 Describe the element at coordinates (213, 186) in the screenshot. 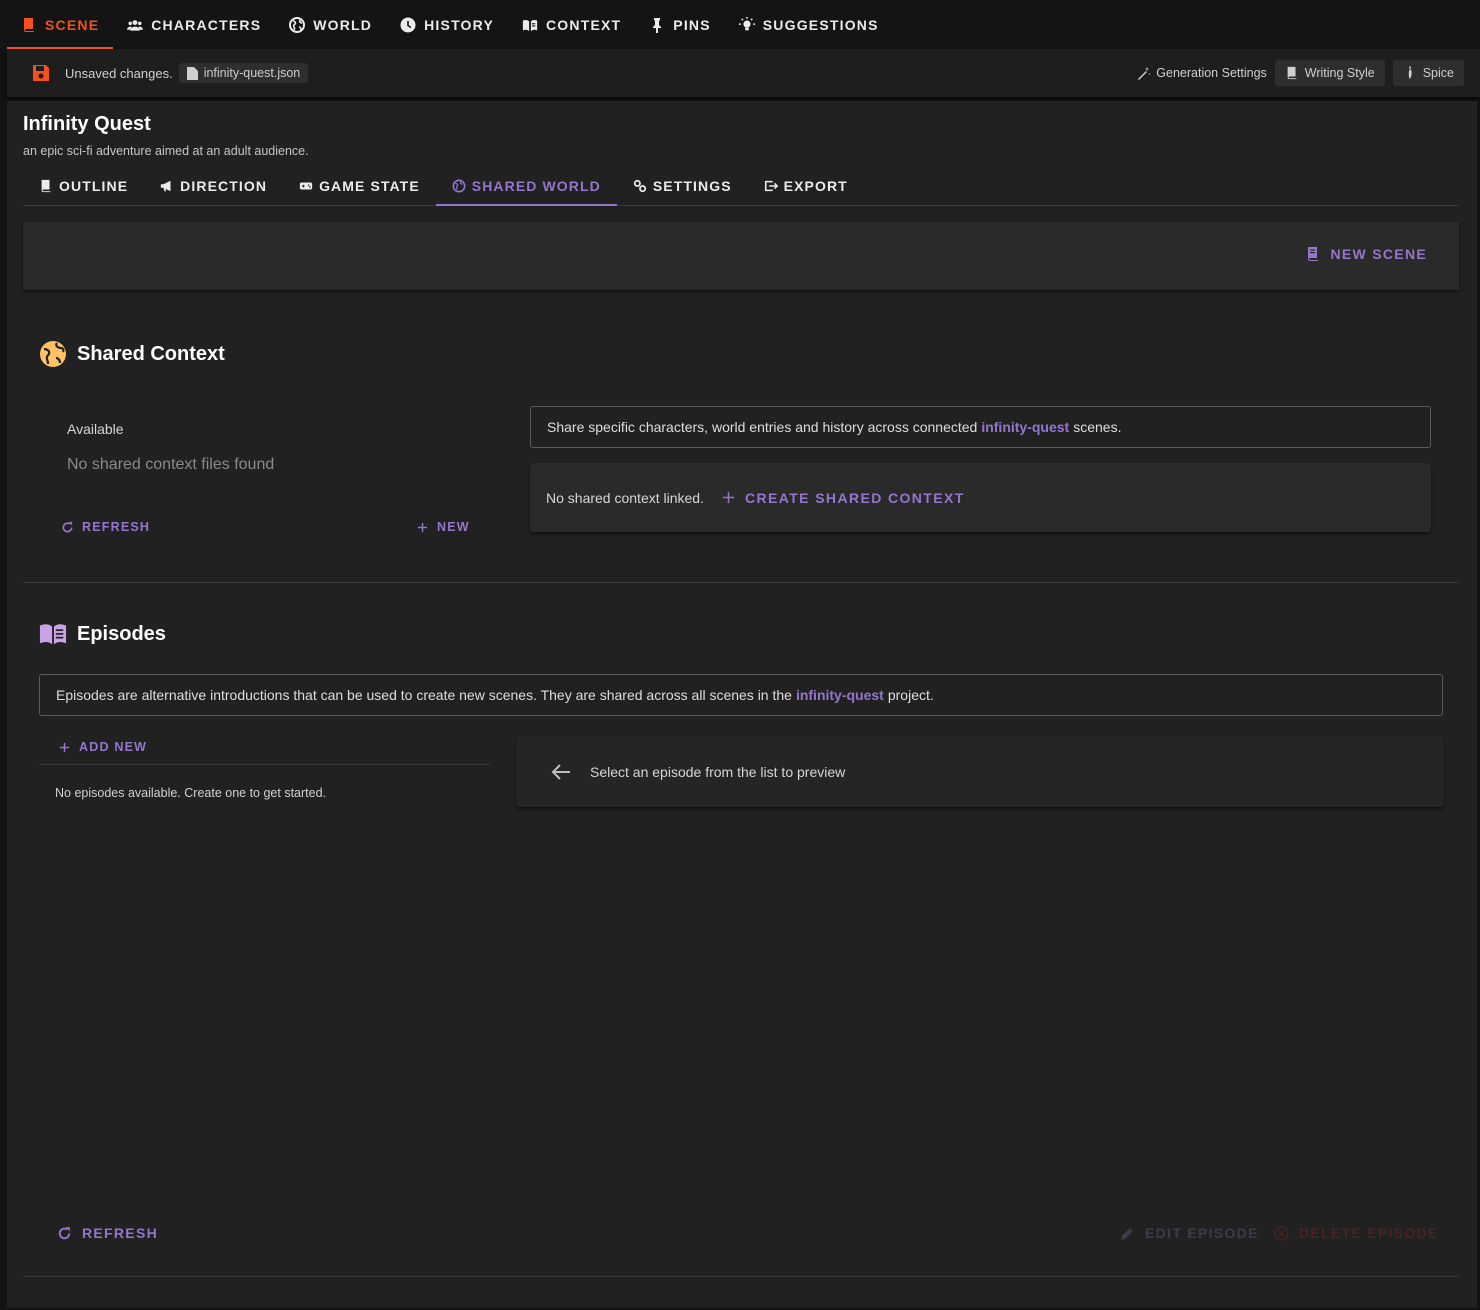

I see `tab-direction: Direction` at that location.